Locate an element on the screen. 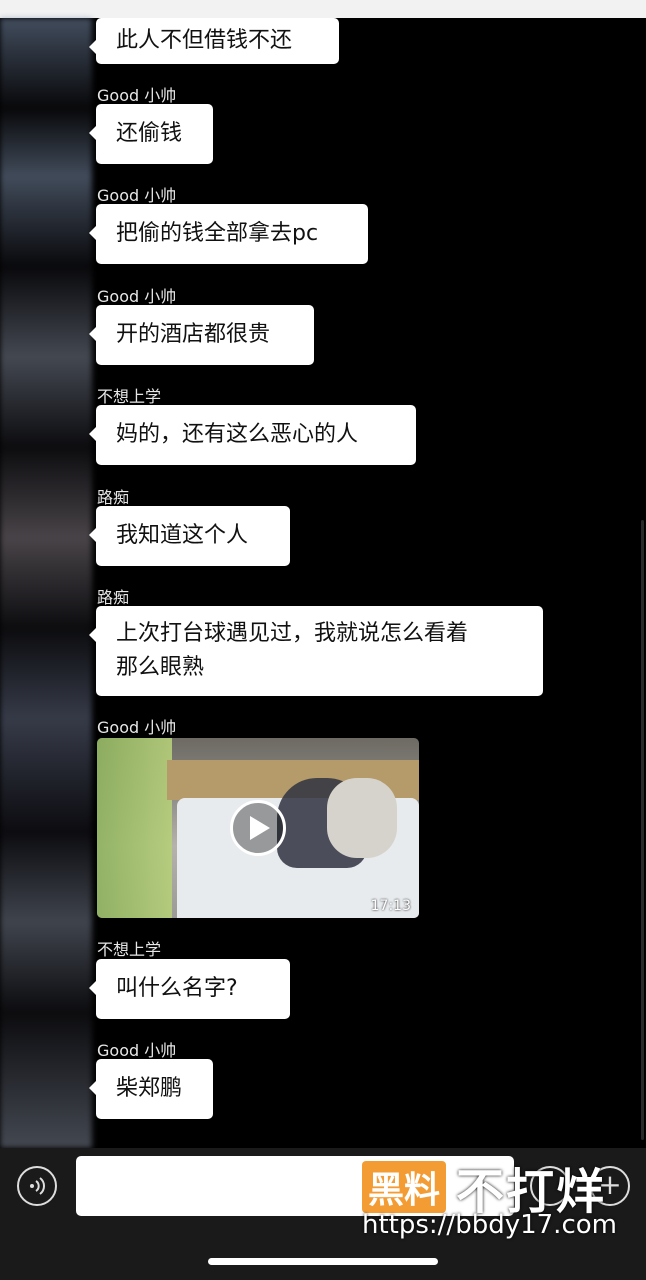 Image resolution: width=646 pixels, height=1280 pixels. watermark-brand: 黑料 is located at coordinates (404, 1187).